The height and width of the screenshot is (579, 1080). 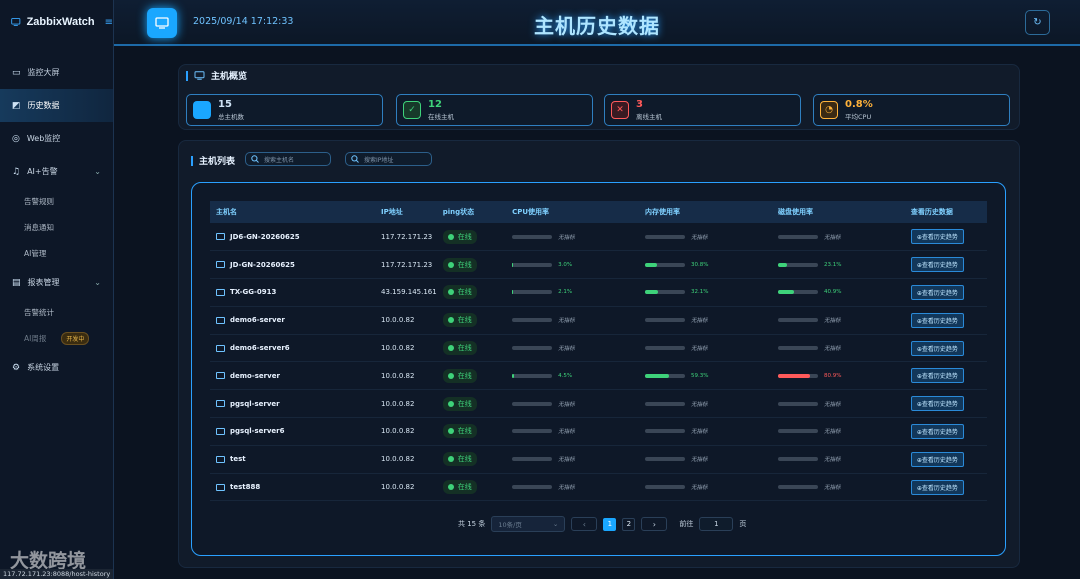 I want to click on prev-page-button: ‹, so click(x=584, y=524).